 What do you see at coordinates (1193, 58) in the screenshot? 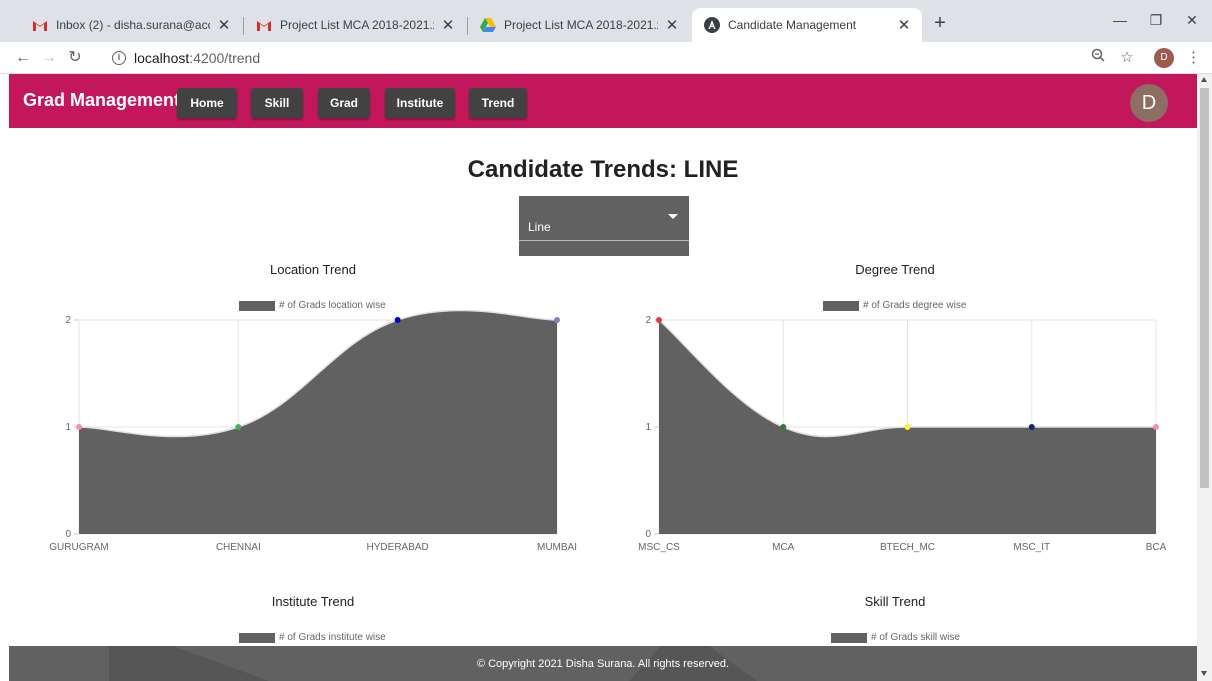
I see `more-menu-icon: ⋮` at bounding box center [1193, 58].